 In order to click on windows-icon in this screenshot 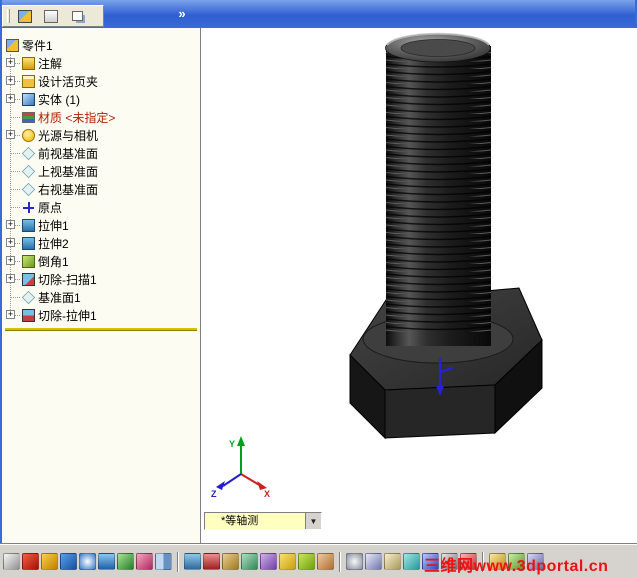, I will do `click(77, 16)`.